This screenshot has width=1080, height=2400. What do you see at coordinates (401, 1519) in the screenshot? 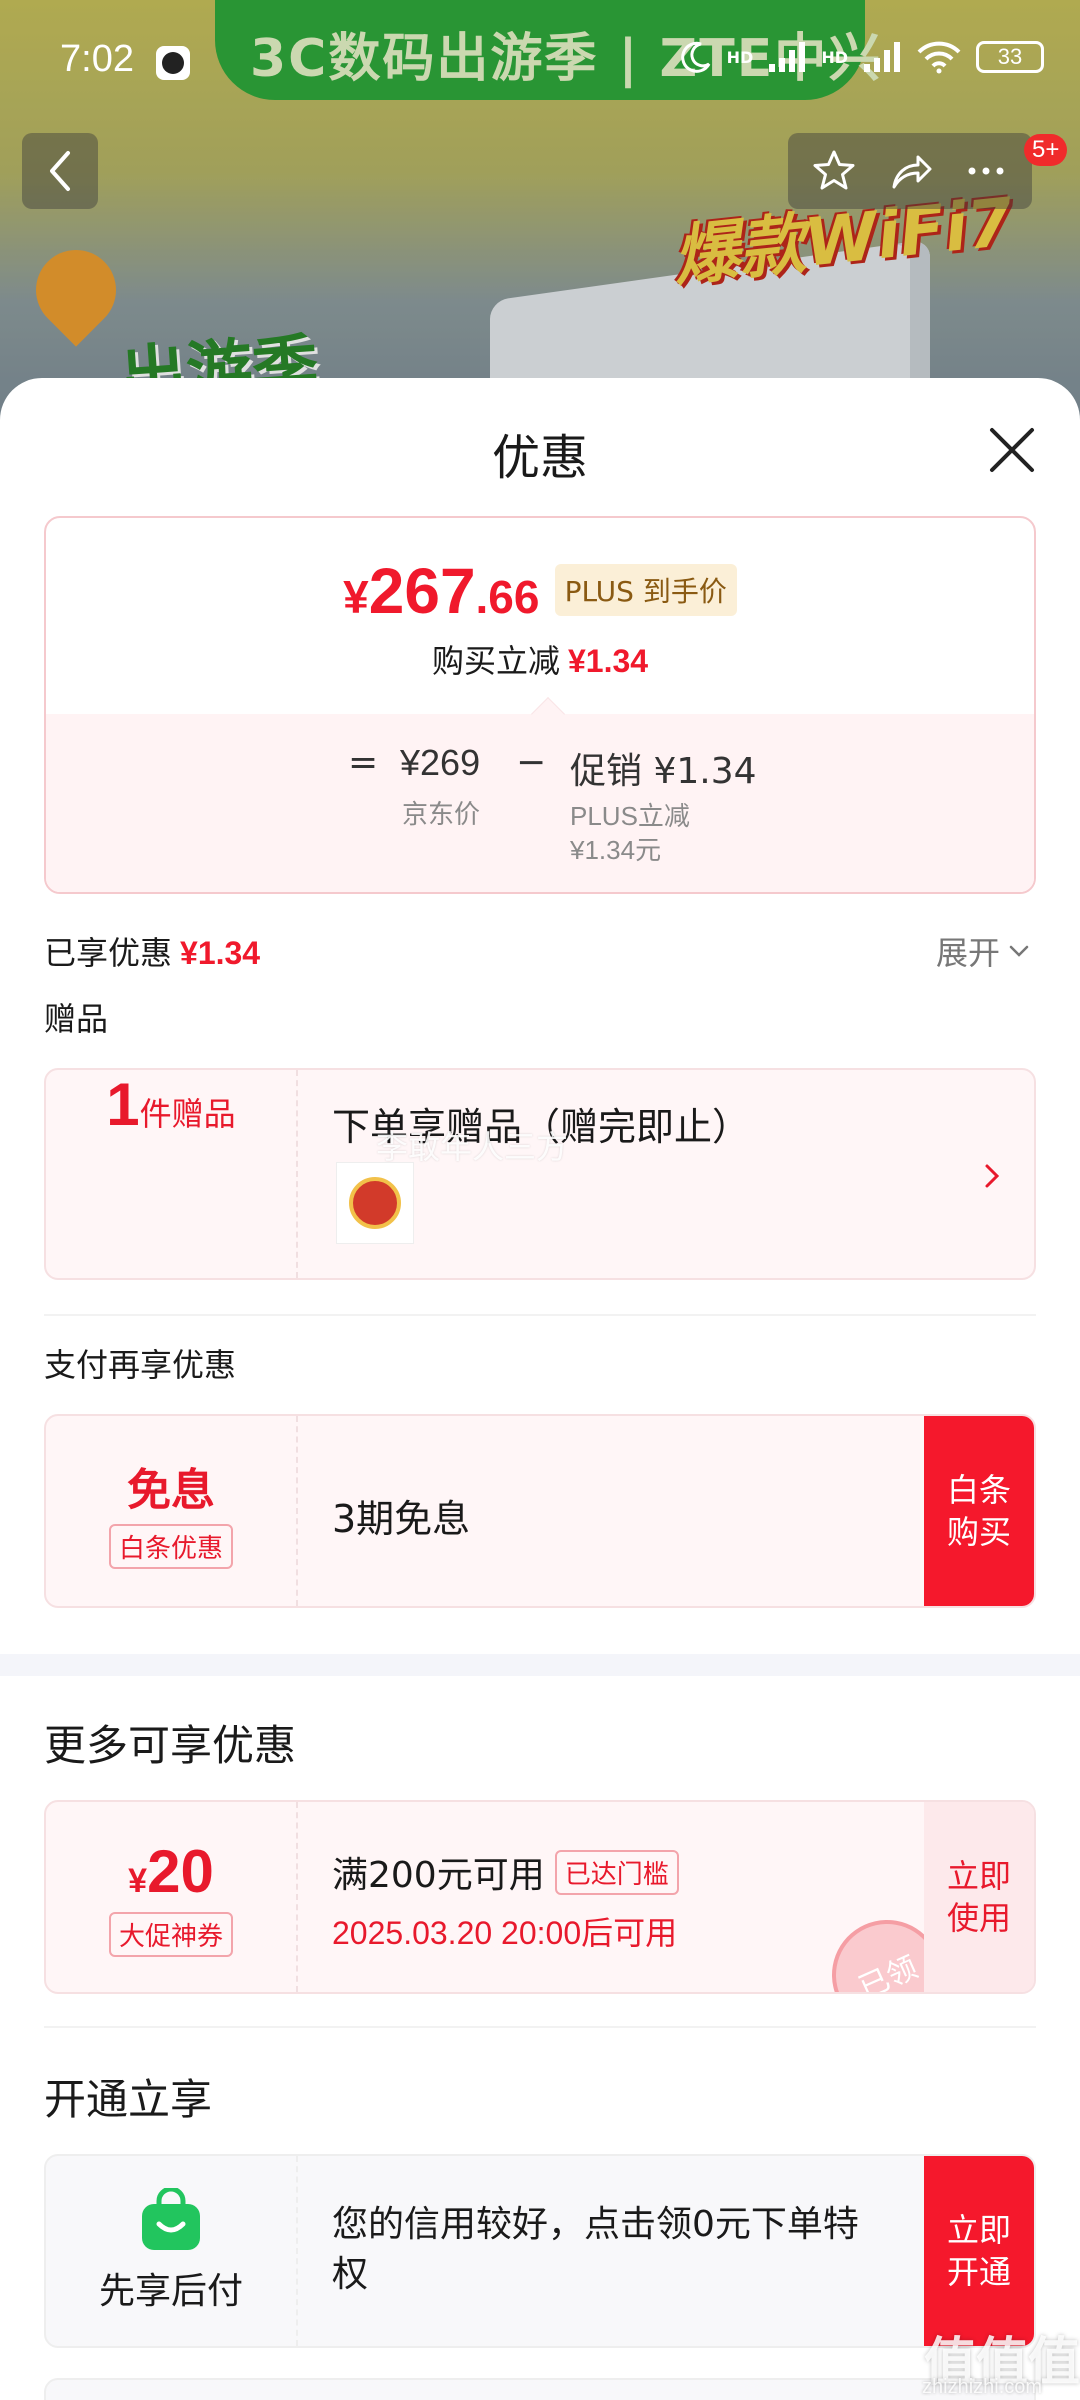
I see `interest-free-desc: 3期免息` at bounding box center [401, 1519].